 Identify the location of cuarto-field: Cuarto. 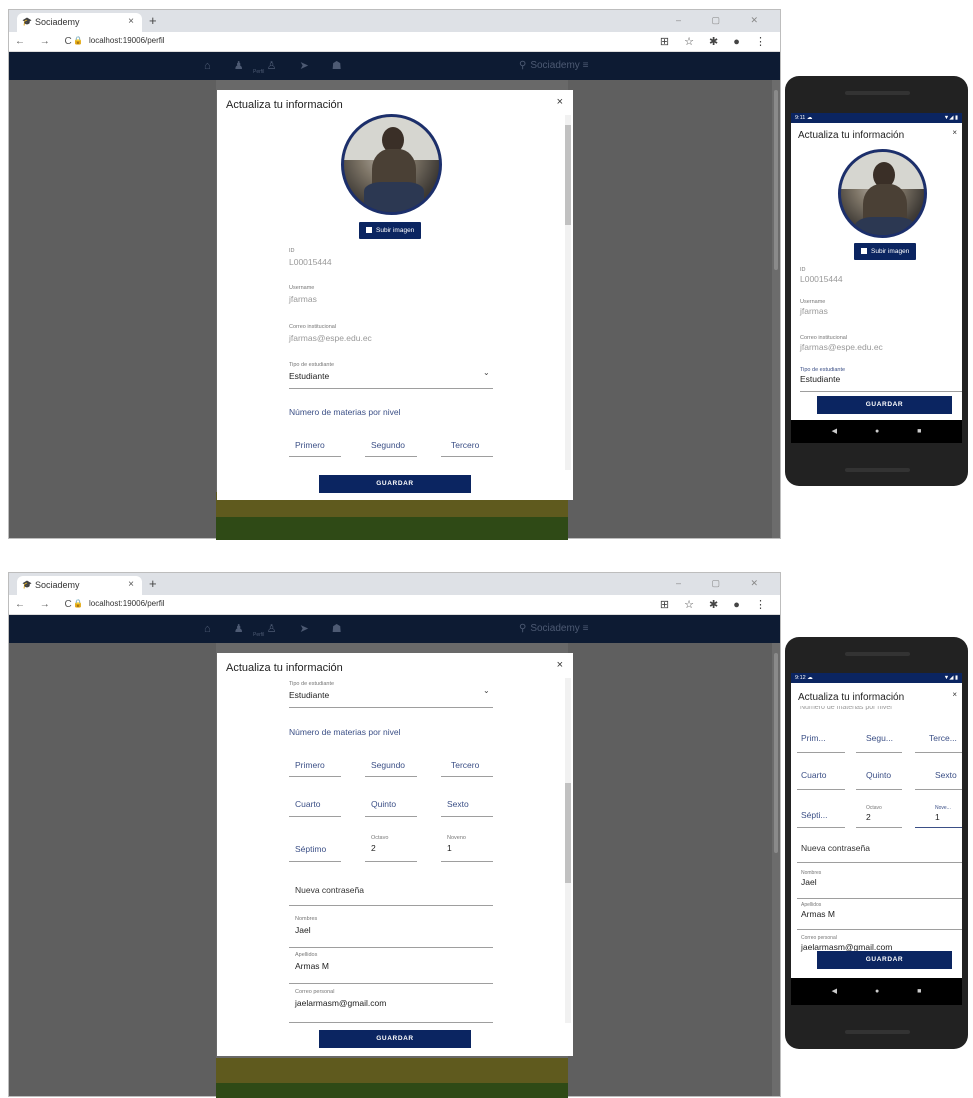
(315, 806).